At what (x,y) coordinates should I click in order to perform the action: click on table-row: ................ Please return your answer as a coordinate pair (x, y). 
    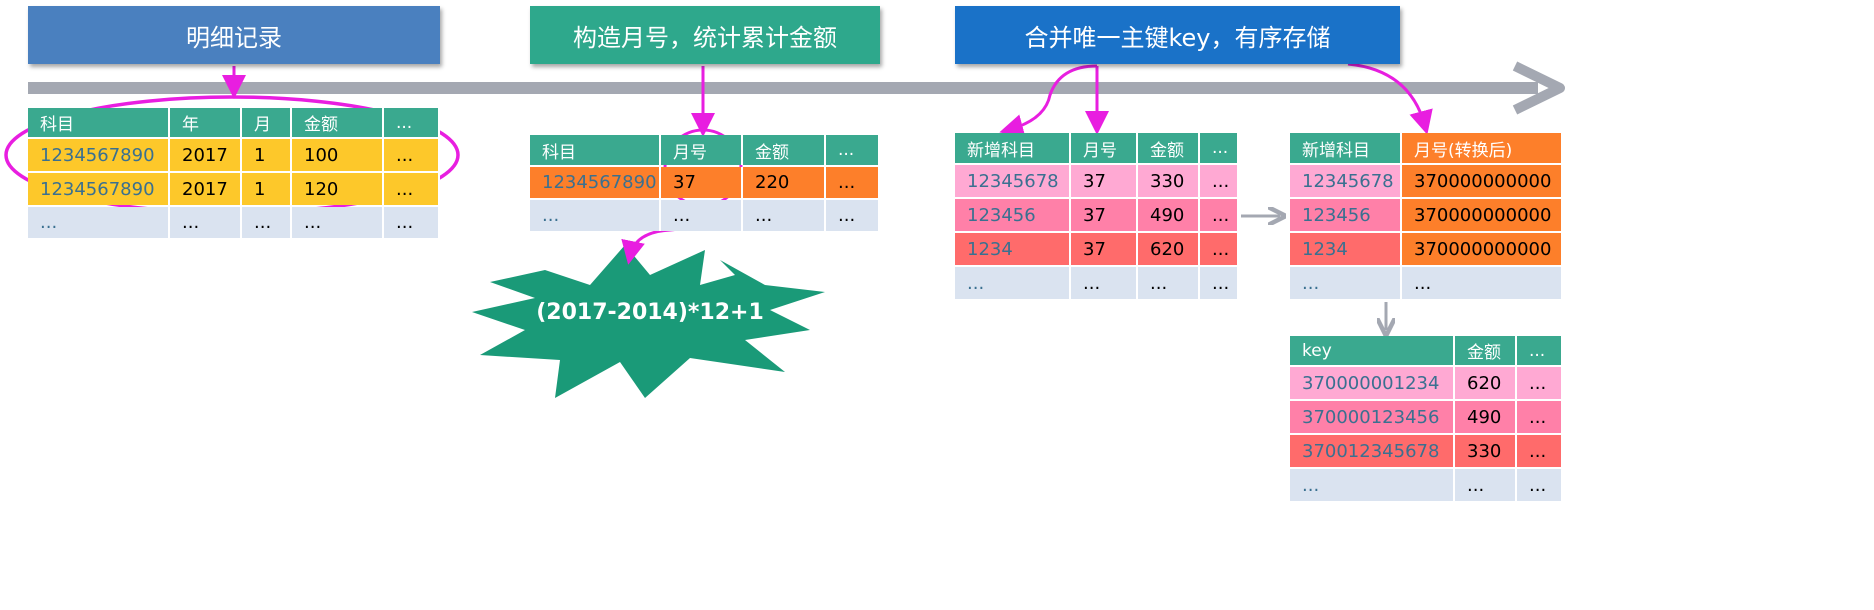
    Looking at the image, I should click on (234, 222).